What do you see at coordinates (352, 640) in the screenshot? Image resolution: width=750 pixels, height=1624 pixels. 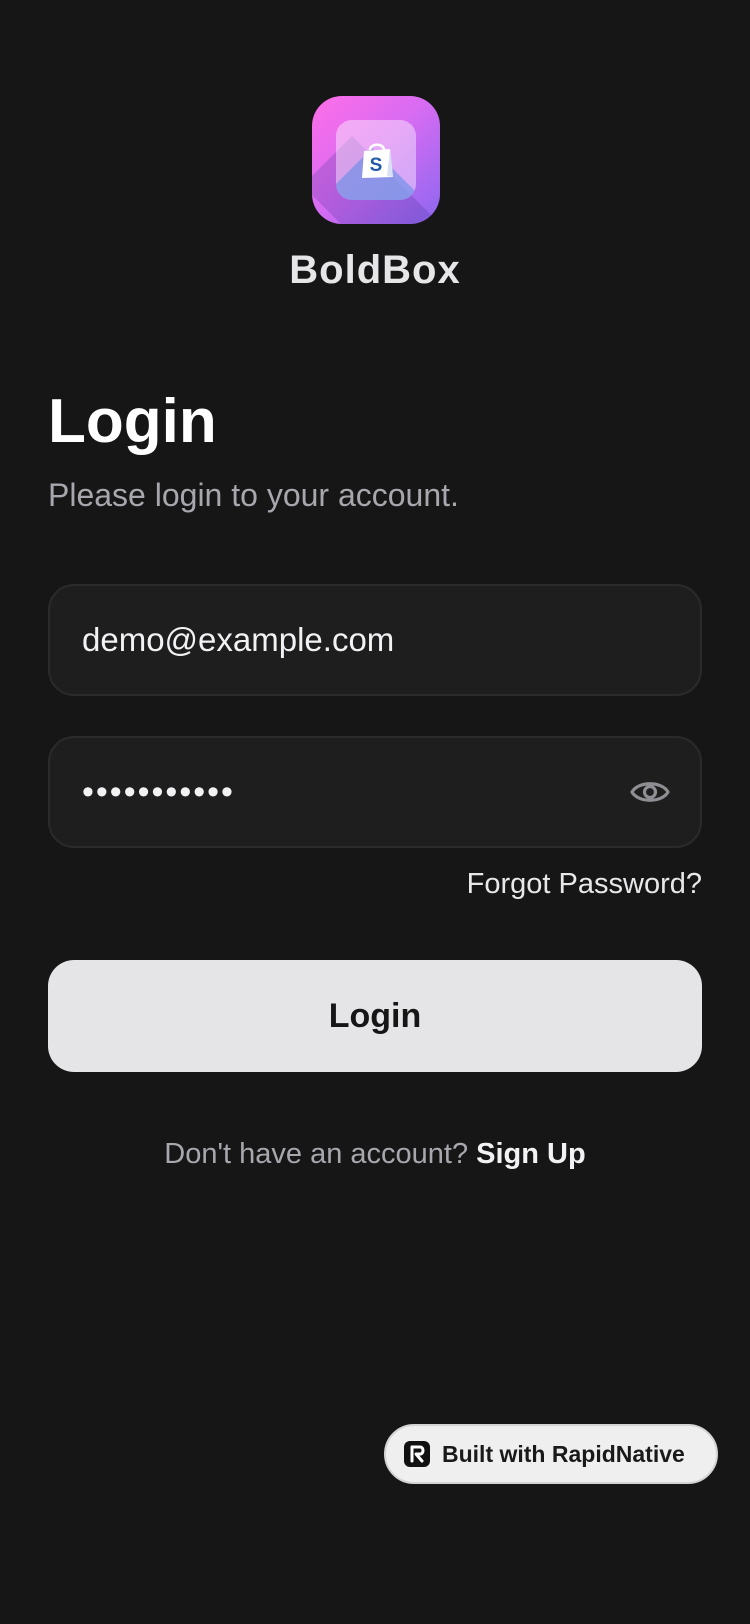 I see `email-input` at bounding box center [352, 640].